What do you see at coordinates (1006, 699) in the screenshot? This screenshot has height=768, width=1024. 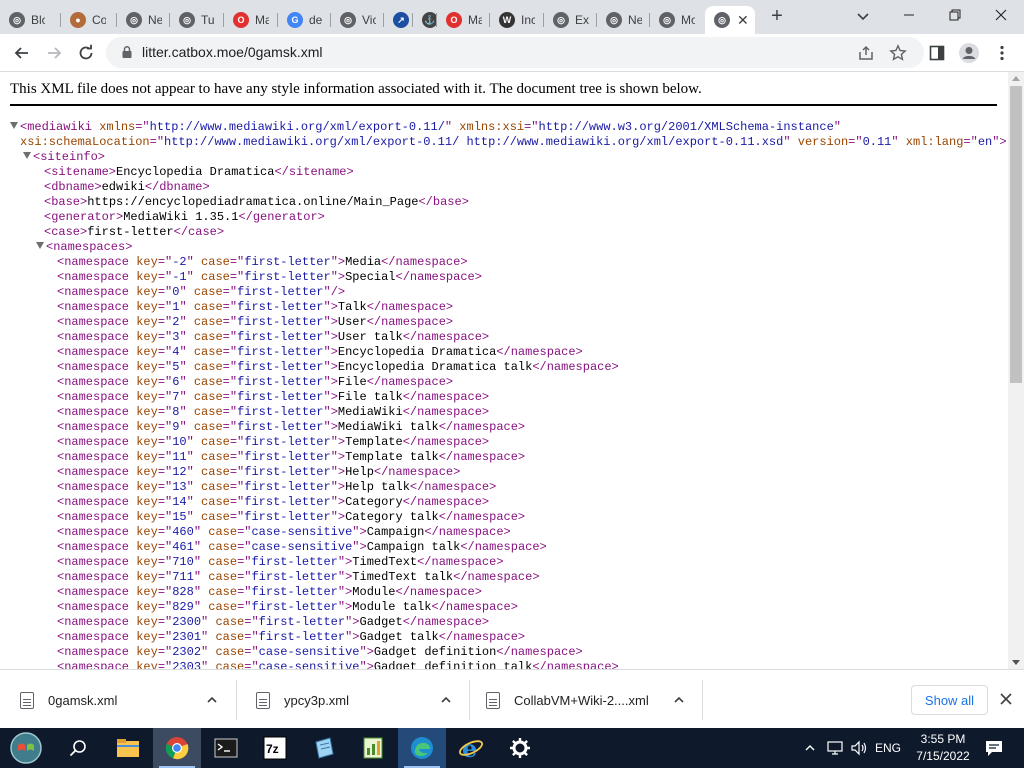 I see `close-download-shelf-button` at bounding box center [1006, 699].